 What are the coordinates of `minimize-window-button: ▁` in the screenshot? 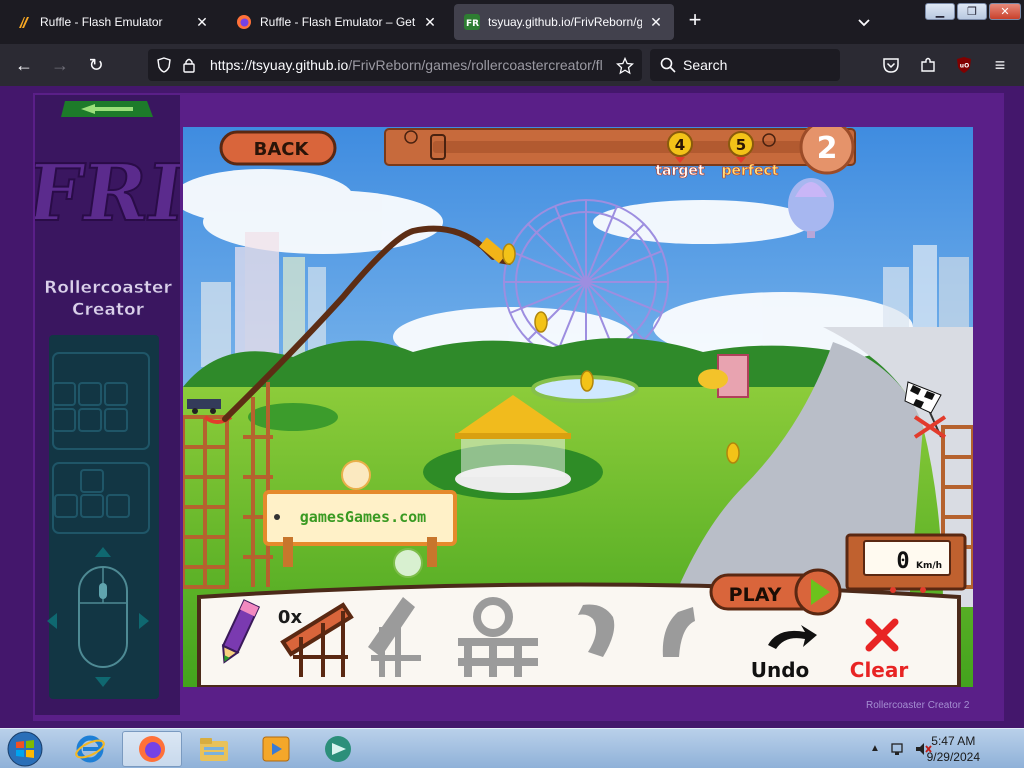 It's located at (940, 11).